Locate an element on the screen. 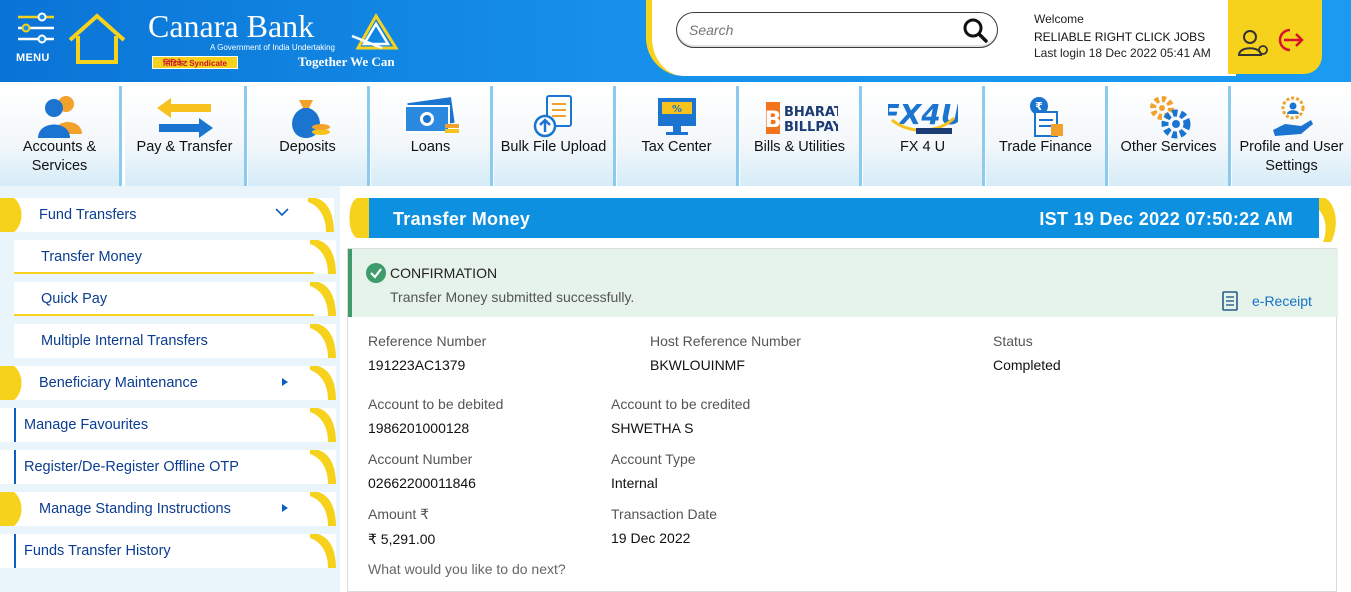 This screenshot has height=592, width=1351. nav-accounts-services: Accounts & Services is located at coordinates (61, 136).